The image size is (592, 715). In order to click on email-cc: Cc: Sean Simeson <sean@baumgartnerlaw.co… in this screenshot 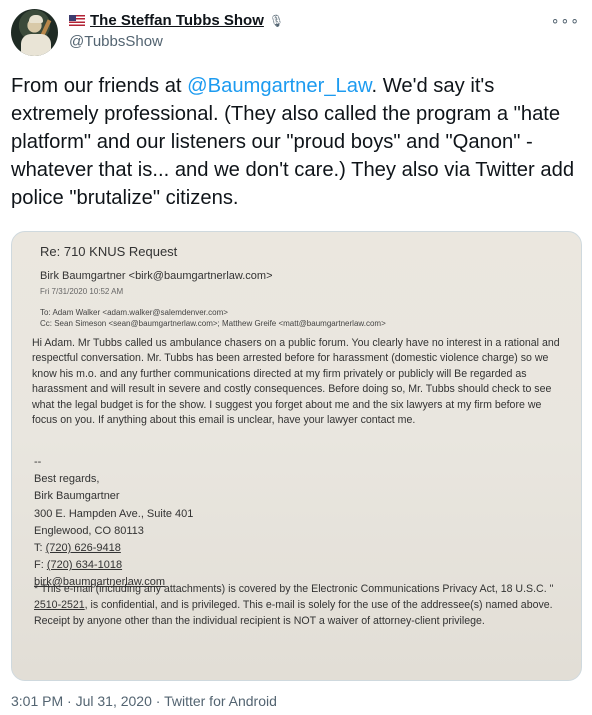, I will do `click(213, 323)`.